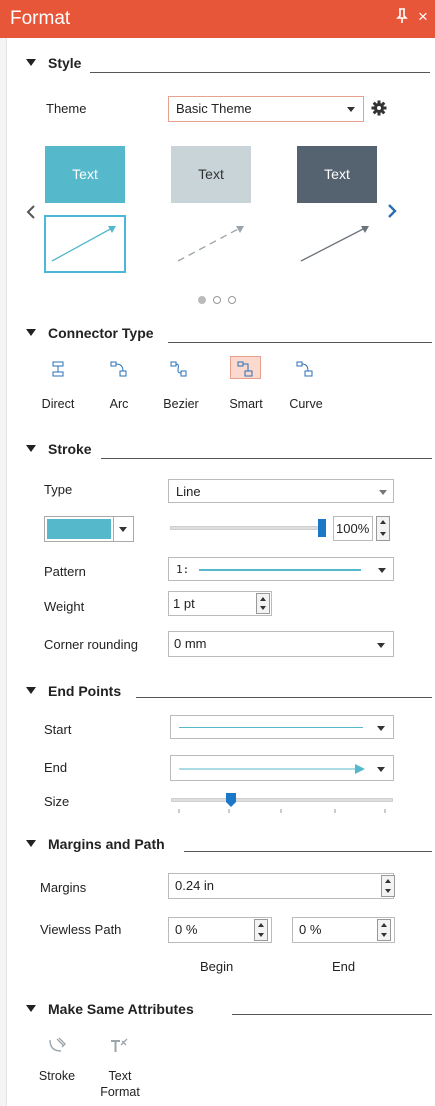  I want to click on viewless-end-stepper, so click(384, 930).